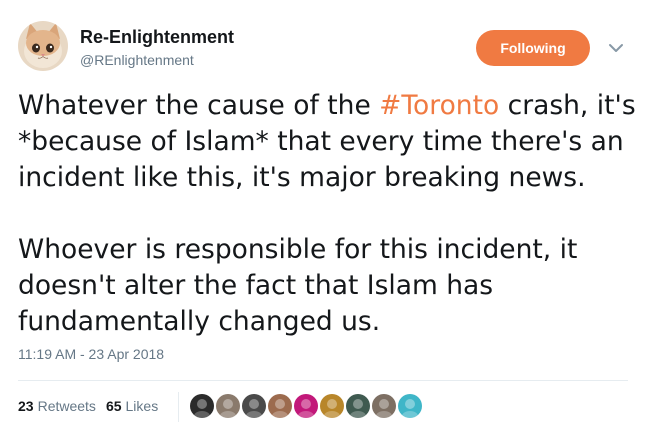  I want to click on following-button: Following, so click(533, 48).